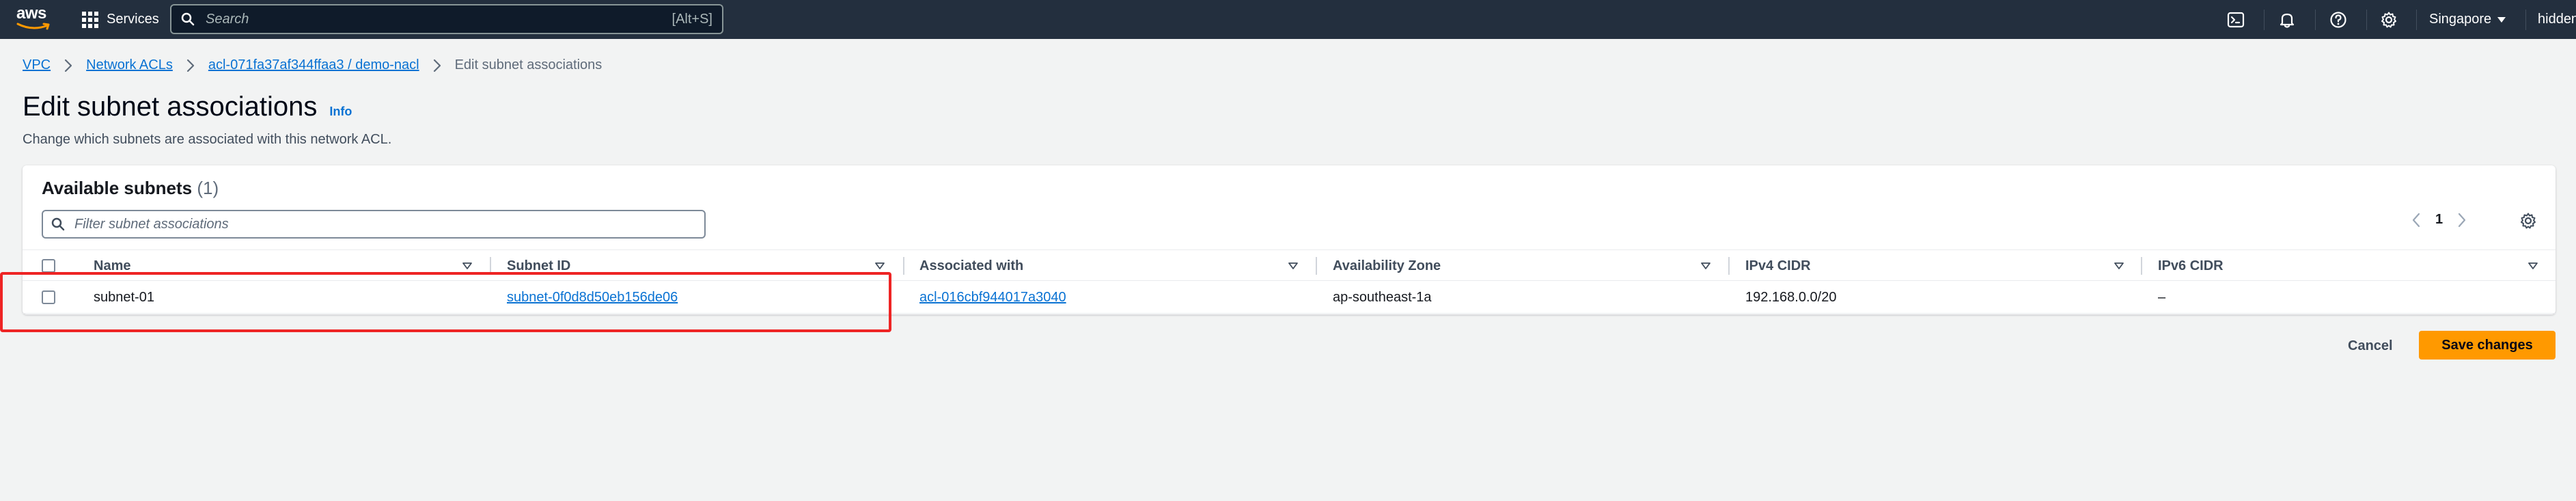 The width and height of the screenshot is (2576, 501). What do you see at coordinates (2338, 20) in the screenshot?
I see `help-icon` at bounding box center [2338, 20].